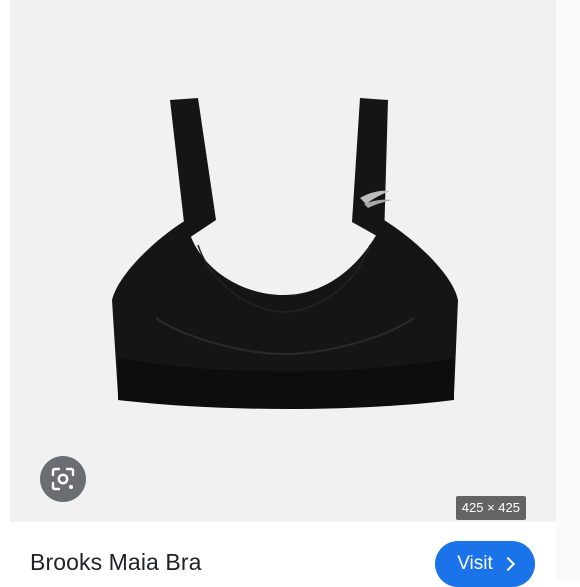  Describe the element at coordinates (116, 562) in the screenshot. I see `product-title: Brooks Maia Bra` at that location.